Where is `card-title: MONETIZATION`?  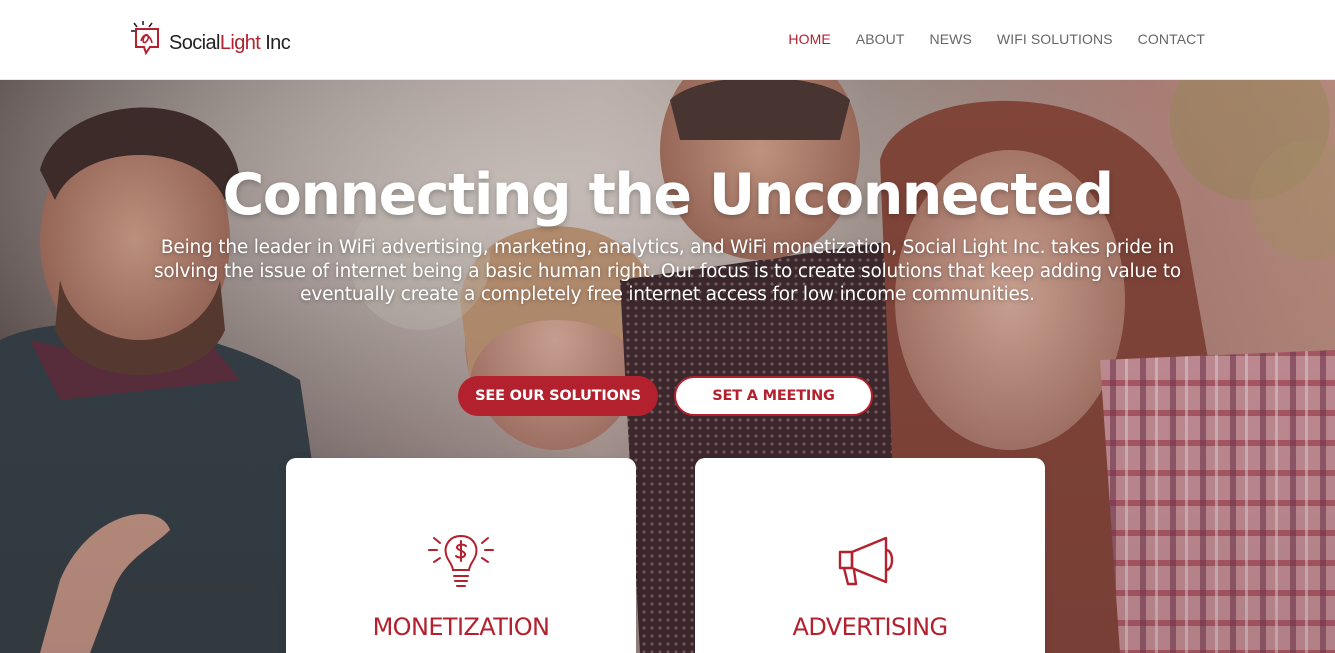 card-title: MONETIZATION is located at coordinates (461, 627).